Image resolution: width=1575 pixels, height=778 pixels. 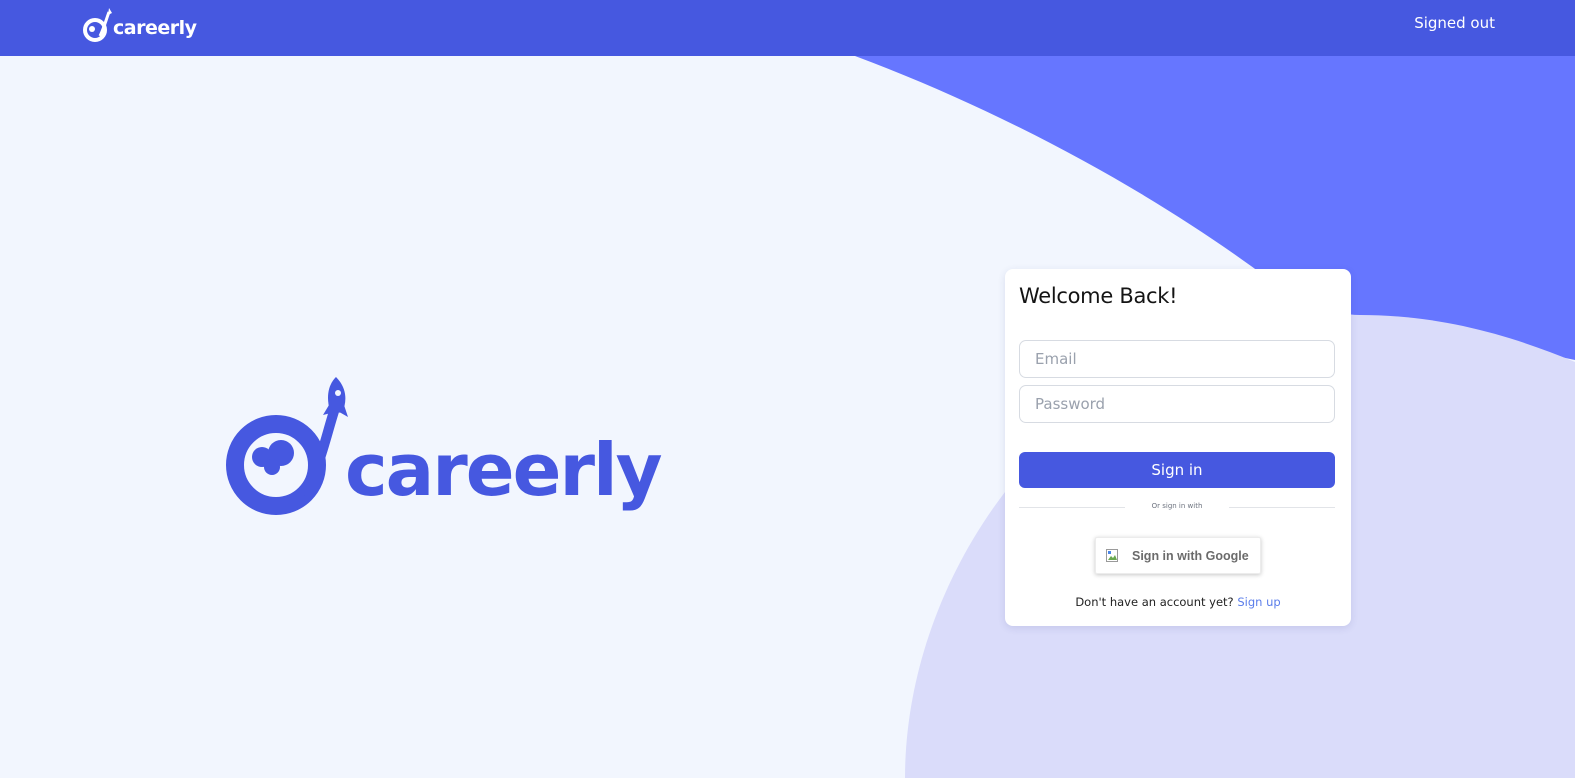 I want to click on divider-line-right, so click(x=1282, y=507).